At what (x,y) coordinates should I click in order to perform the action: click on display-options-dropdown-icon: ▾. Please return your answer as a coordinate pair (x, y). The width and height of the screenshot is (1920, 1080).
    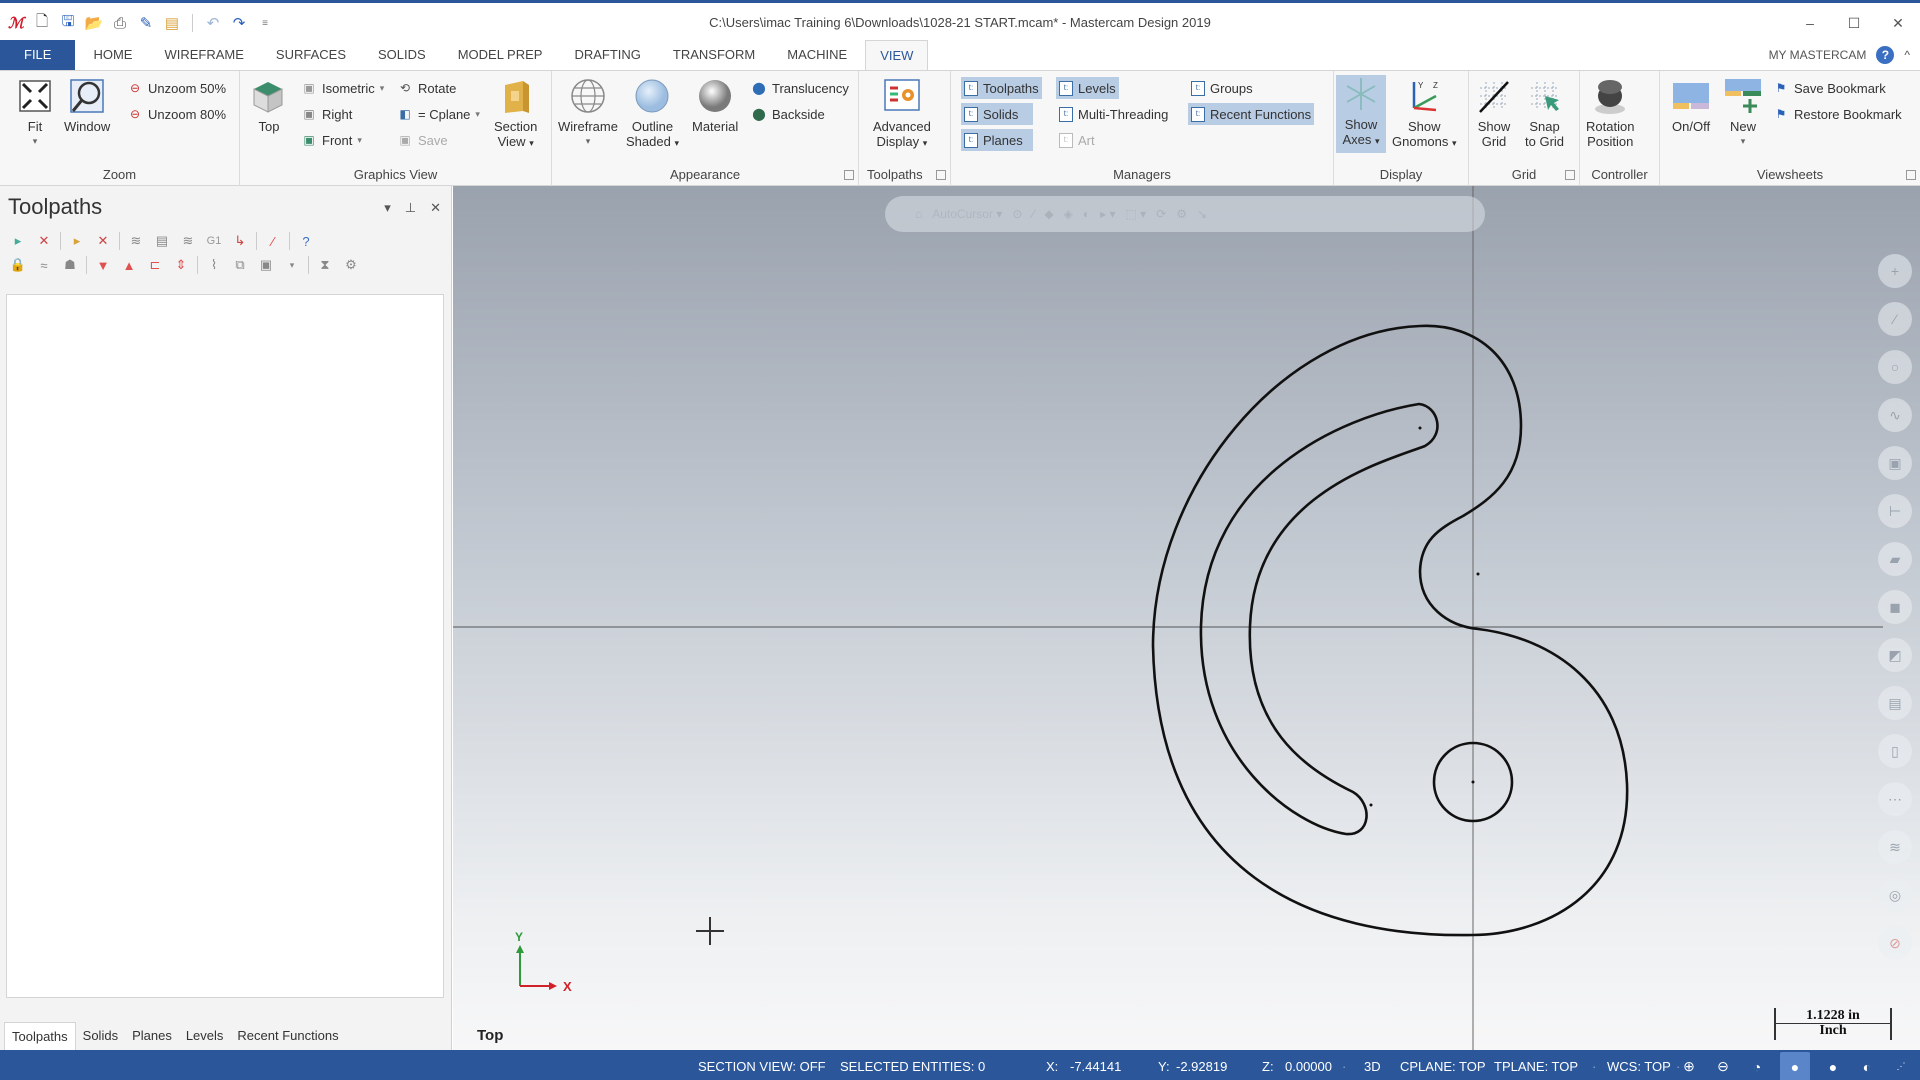
    Looking at the image, I should click on (292, 265).